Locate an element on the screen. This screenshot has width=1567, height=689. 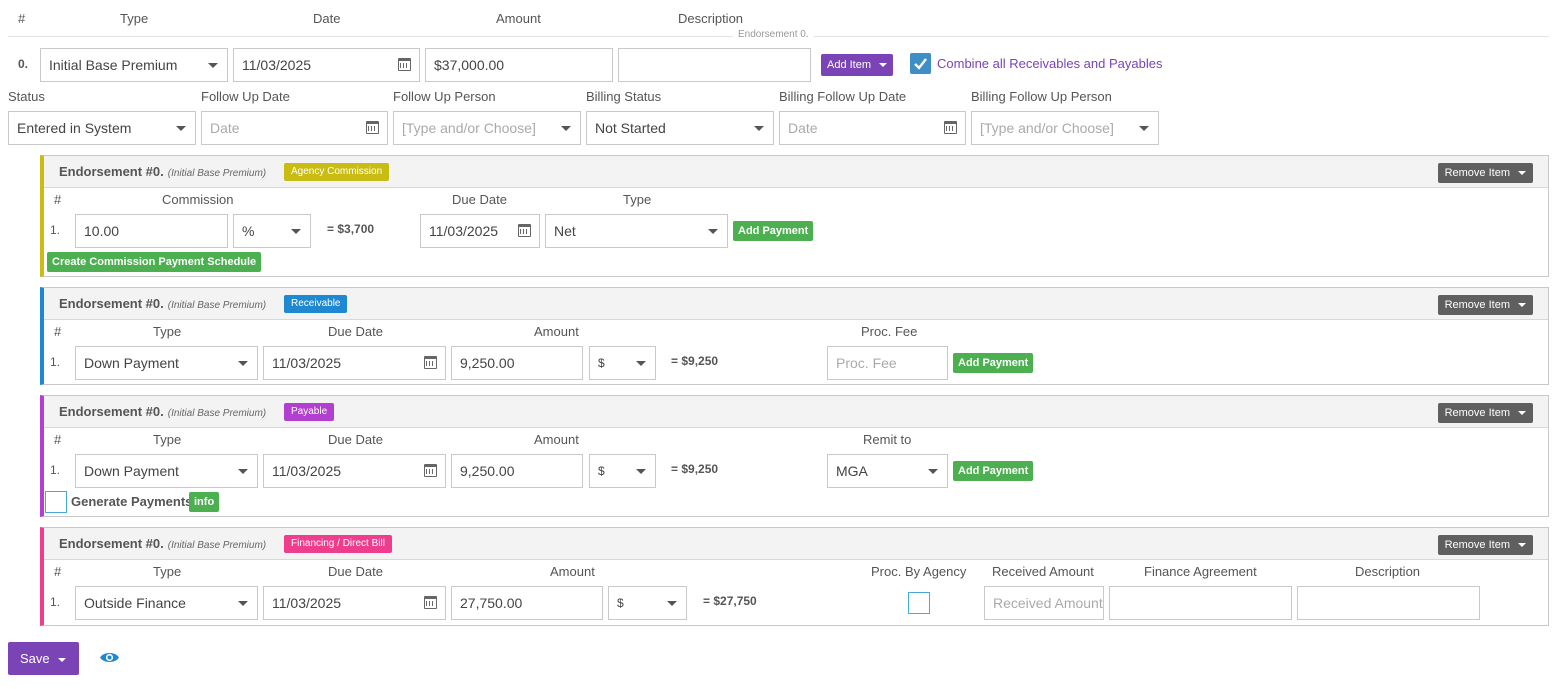
save-button: Save is located at coordinates (43, 658).